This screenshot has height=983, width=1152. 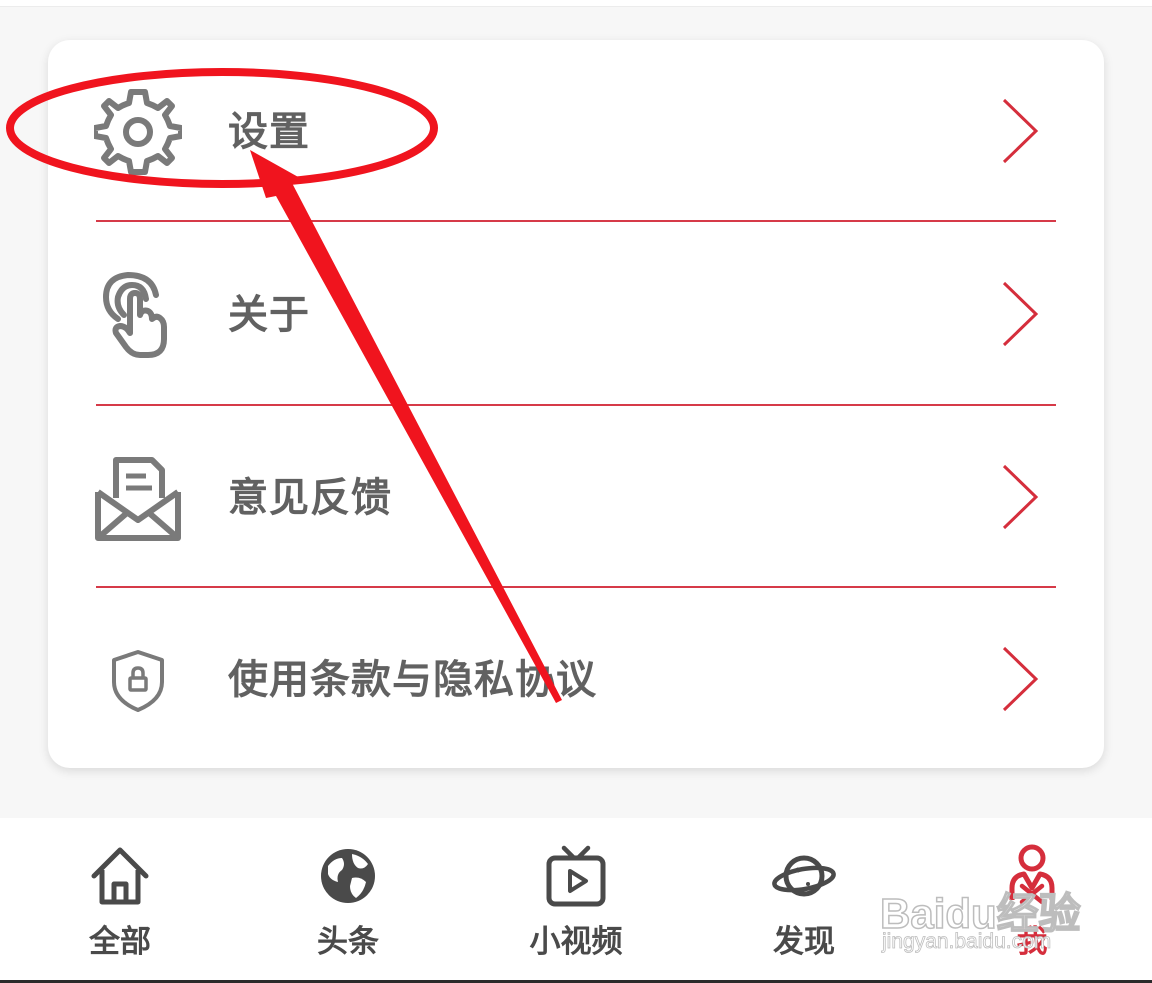 What do you see at coordinates (120, 909) in the screenshot?
I see `tab-all: 全部` at bounding box center [120, 909].